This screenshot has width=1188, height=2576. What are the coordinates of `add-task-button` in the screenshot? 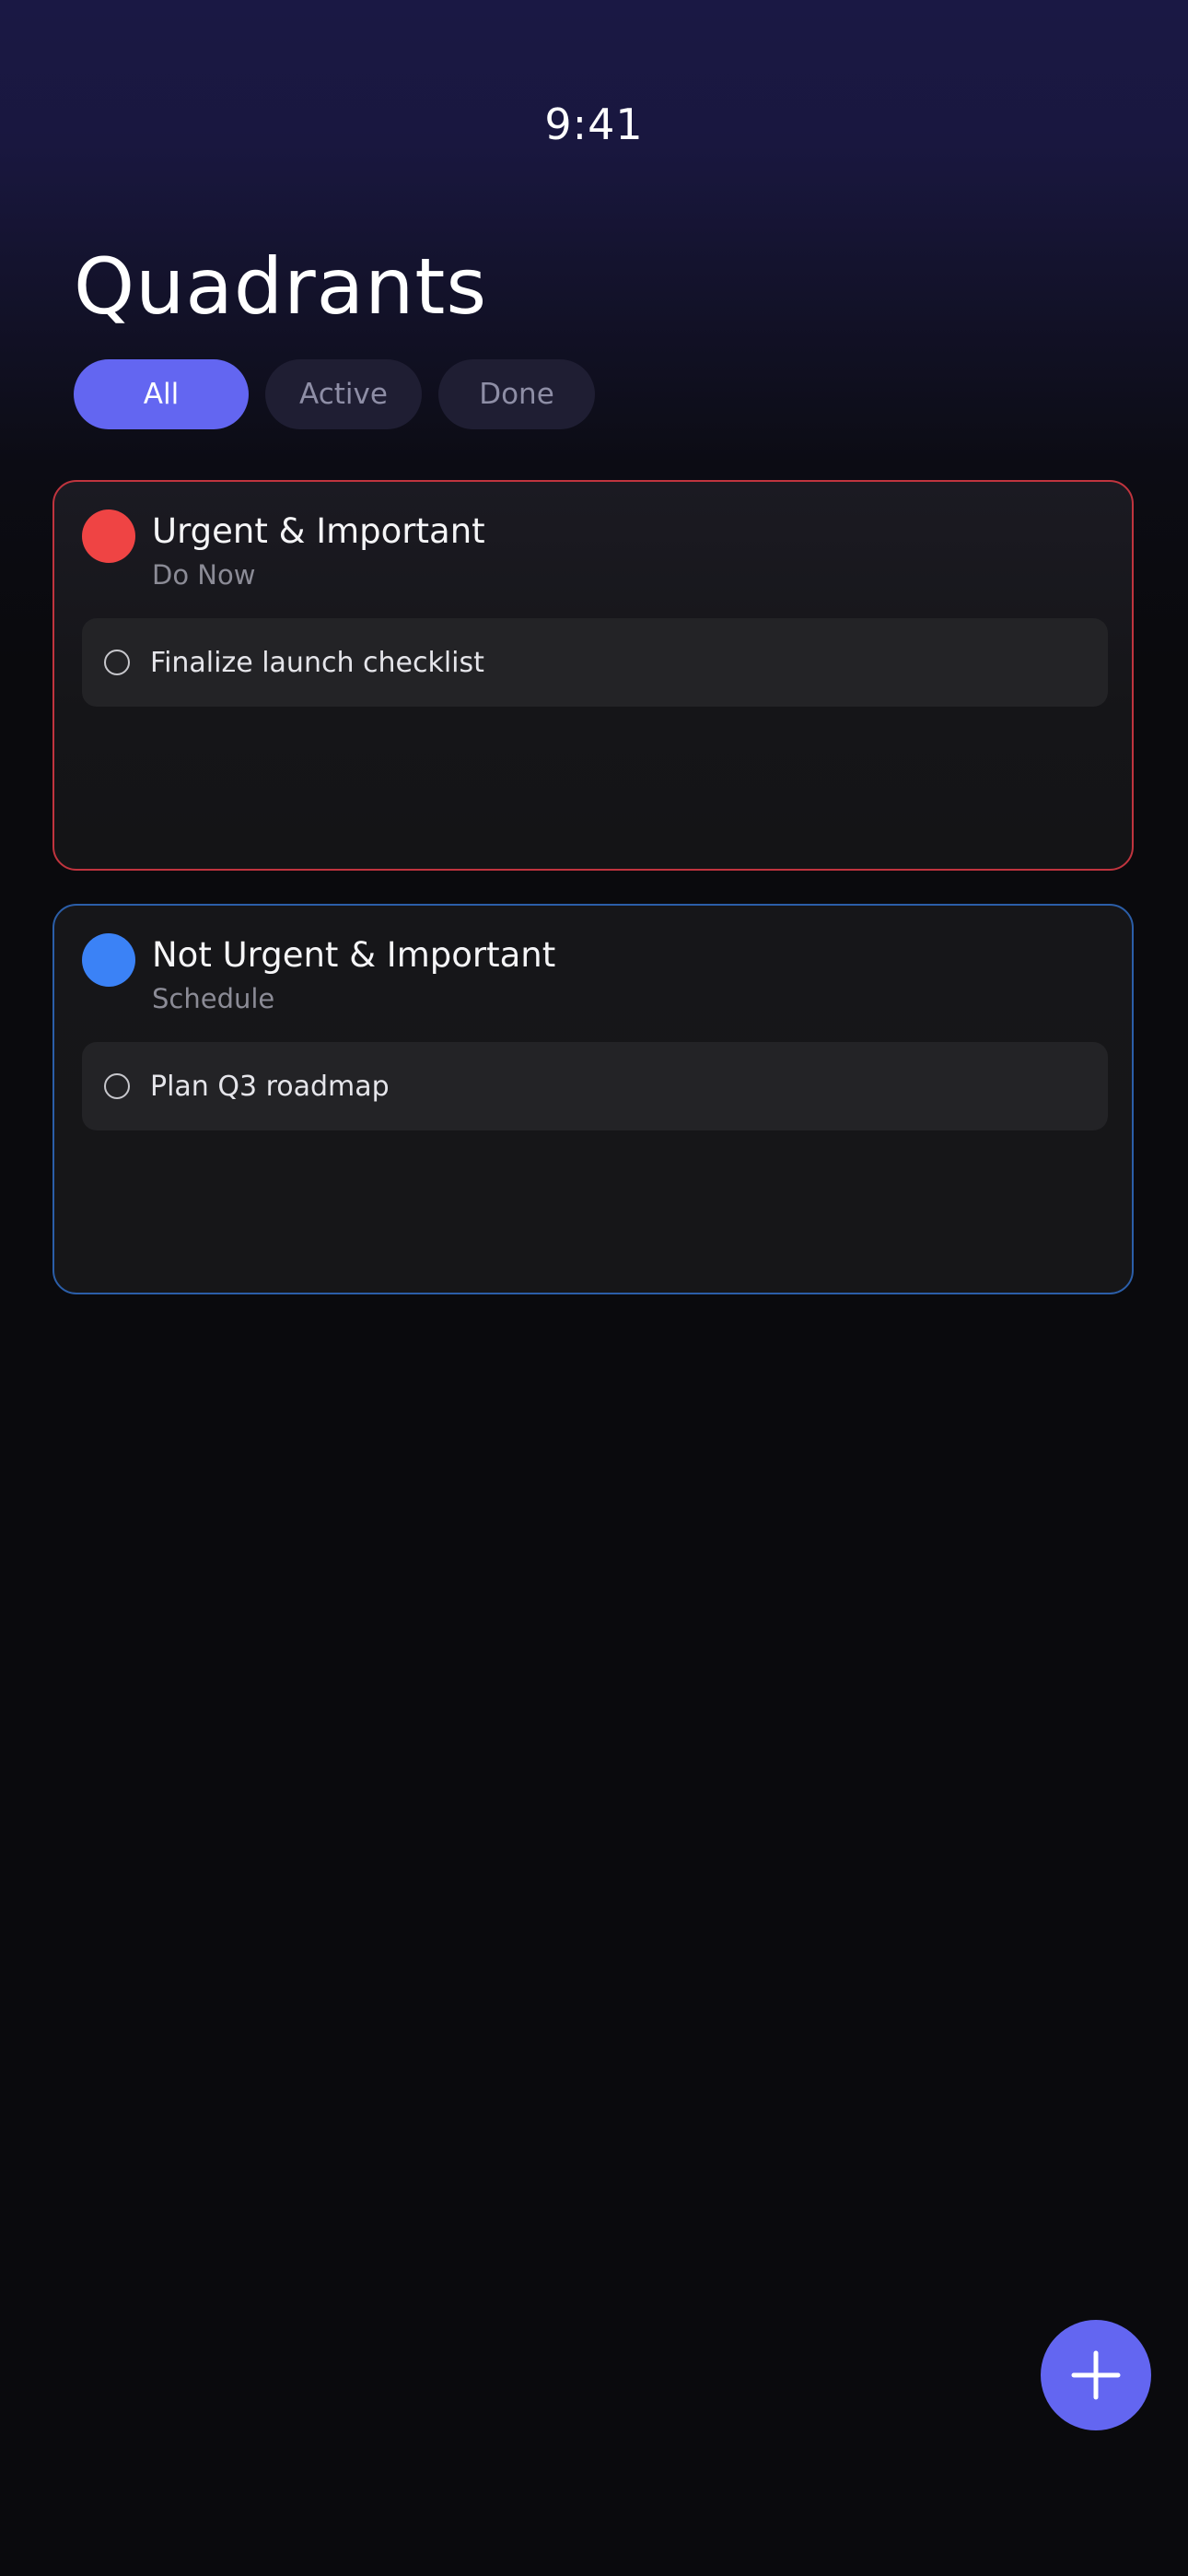 It's located at (1096, 2375).